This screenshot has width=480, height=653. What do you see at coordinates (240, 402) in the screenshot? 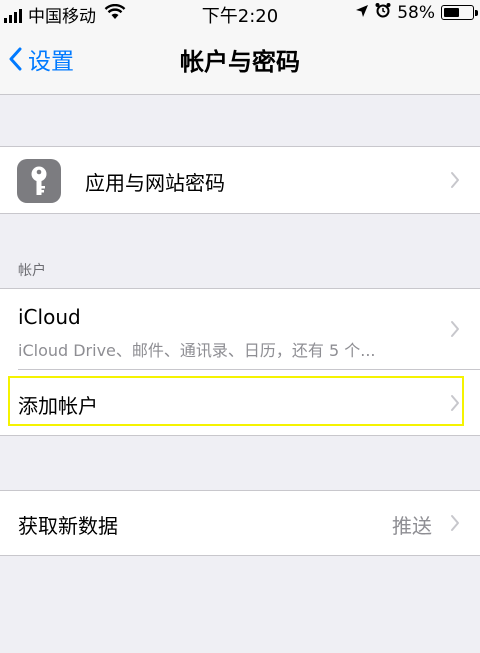
I see `add-account-row: 添加帐户` at bounding box center [240, 402].